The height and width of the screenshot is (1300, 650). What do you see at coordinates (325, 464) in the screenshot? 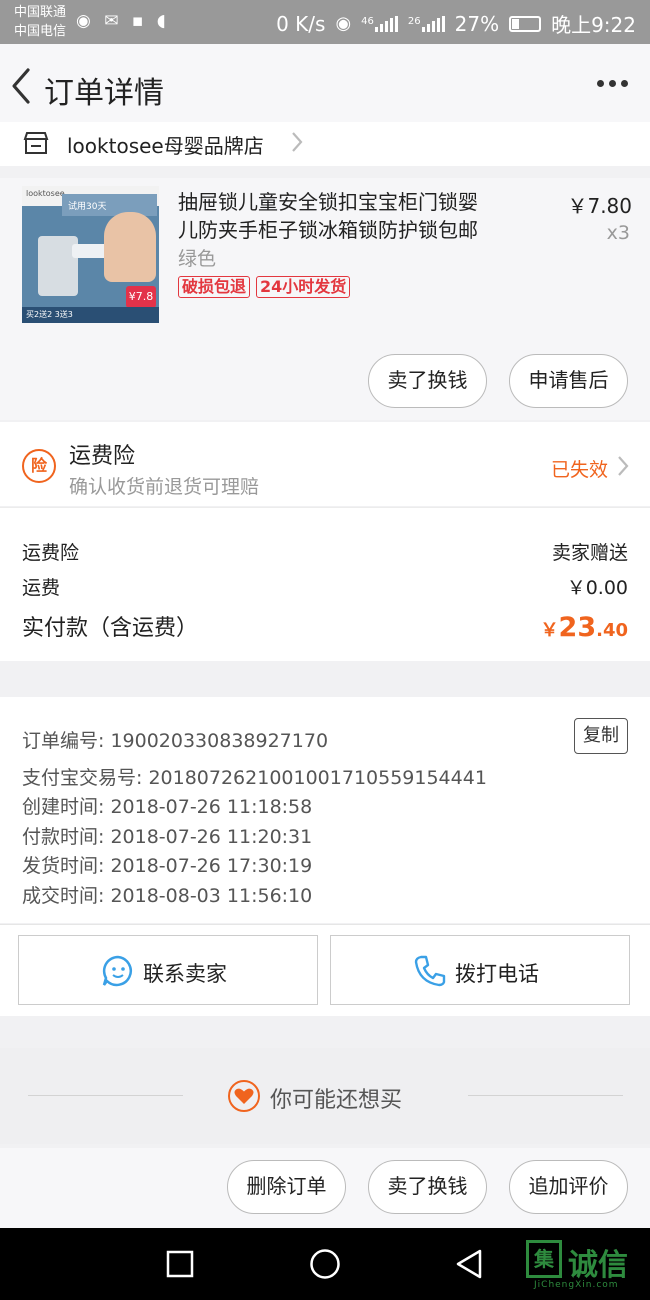
I see `shipping-insurance-row: 险 运费险 确认收货前退货可理赔 已失效` at bounding box center [325, 464].